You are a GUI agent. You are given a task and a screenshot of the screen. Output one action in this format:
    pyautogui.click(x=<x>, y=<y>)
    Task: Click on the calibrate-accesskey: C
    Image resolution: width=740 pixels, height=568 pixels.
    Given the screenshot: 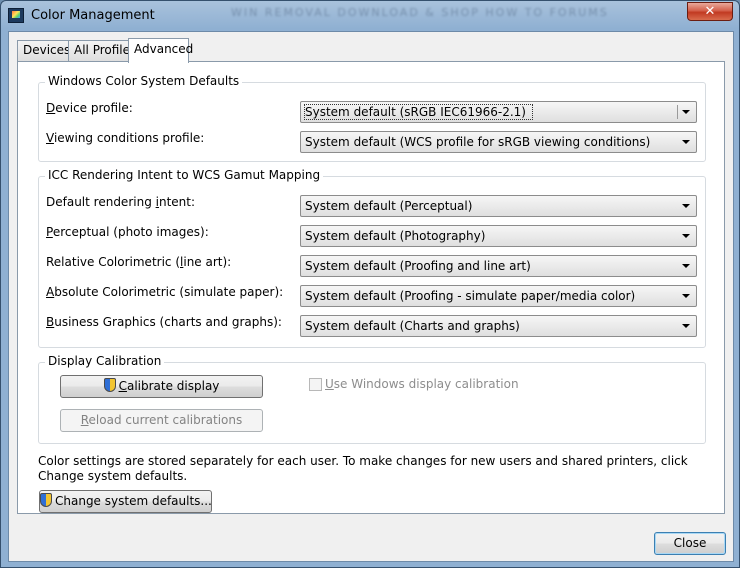 What is the action you would take?
    pyautogui.click(x=122, y=386)
    